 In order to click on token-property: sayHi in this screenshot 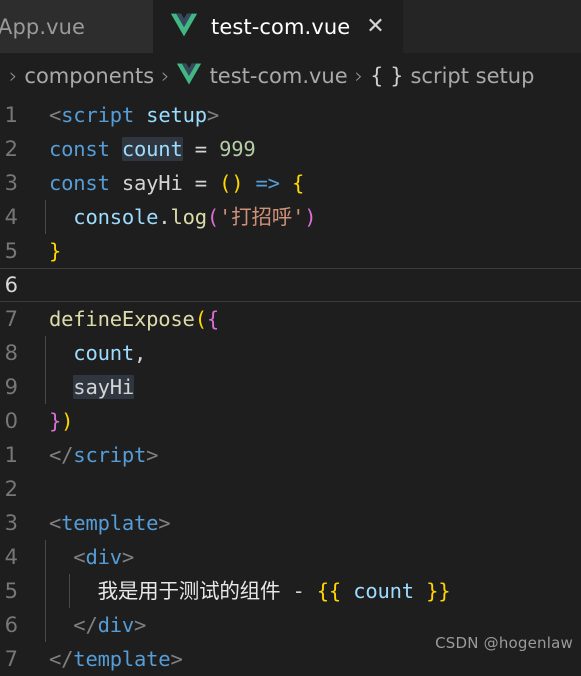, I will do `click(104, 387)`.